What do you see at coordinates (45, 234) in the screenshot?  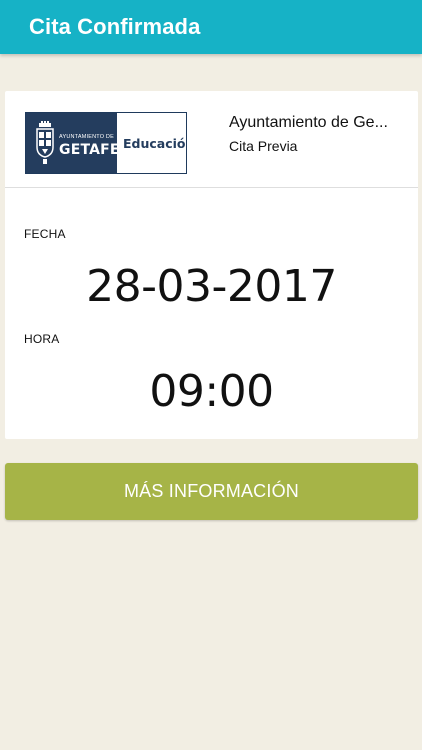 I see `date-label: FECHA` at bounding box center [45, 234].